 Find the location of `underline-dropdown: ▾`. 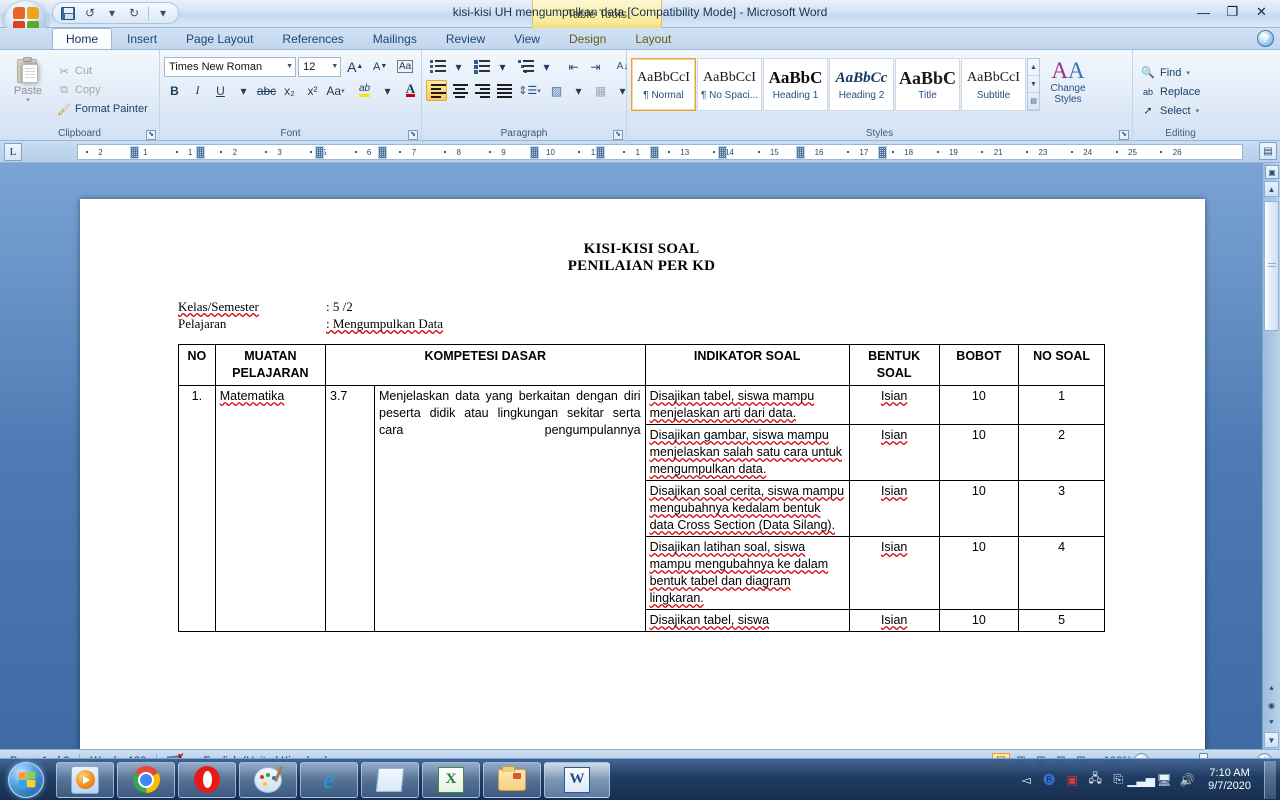

underline-dropdown: ▾ is located at coordinates (243, 90).